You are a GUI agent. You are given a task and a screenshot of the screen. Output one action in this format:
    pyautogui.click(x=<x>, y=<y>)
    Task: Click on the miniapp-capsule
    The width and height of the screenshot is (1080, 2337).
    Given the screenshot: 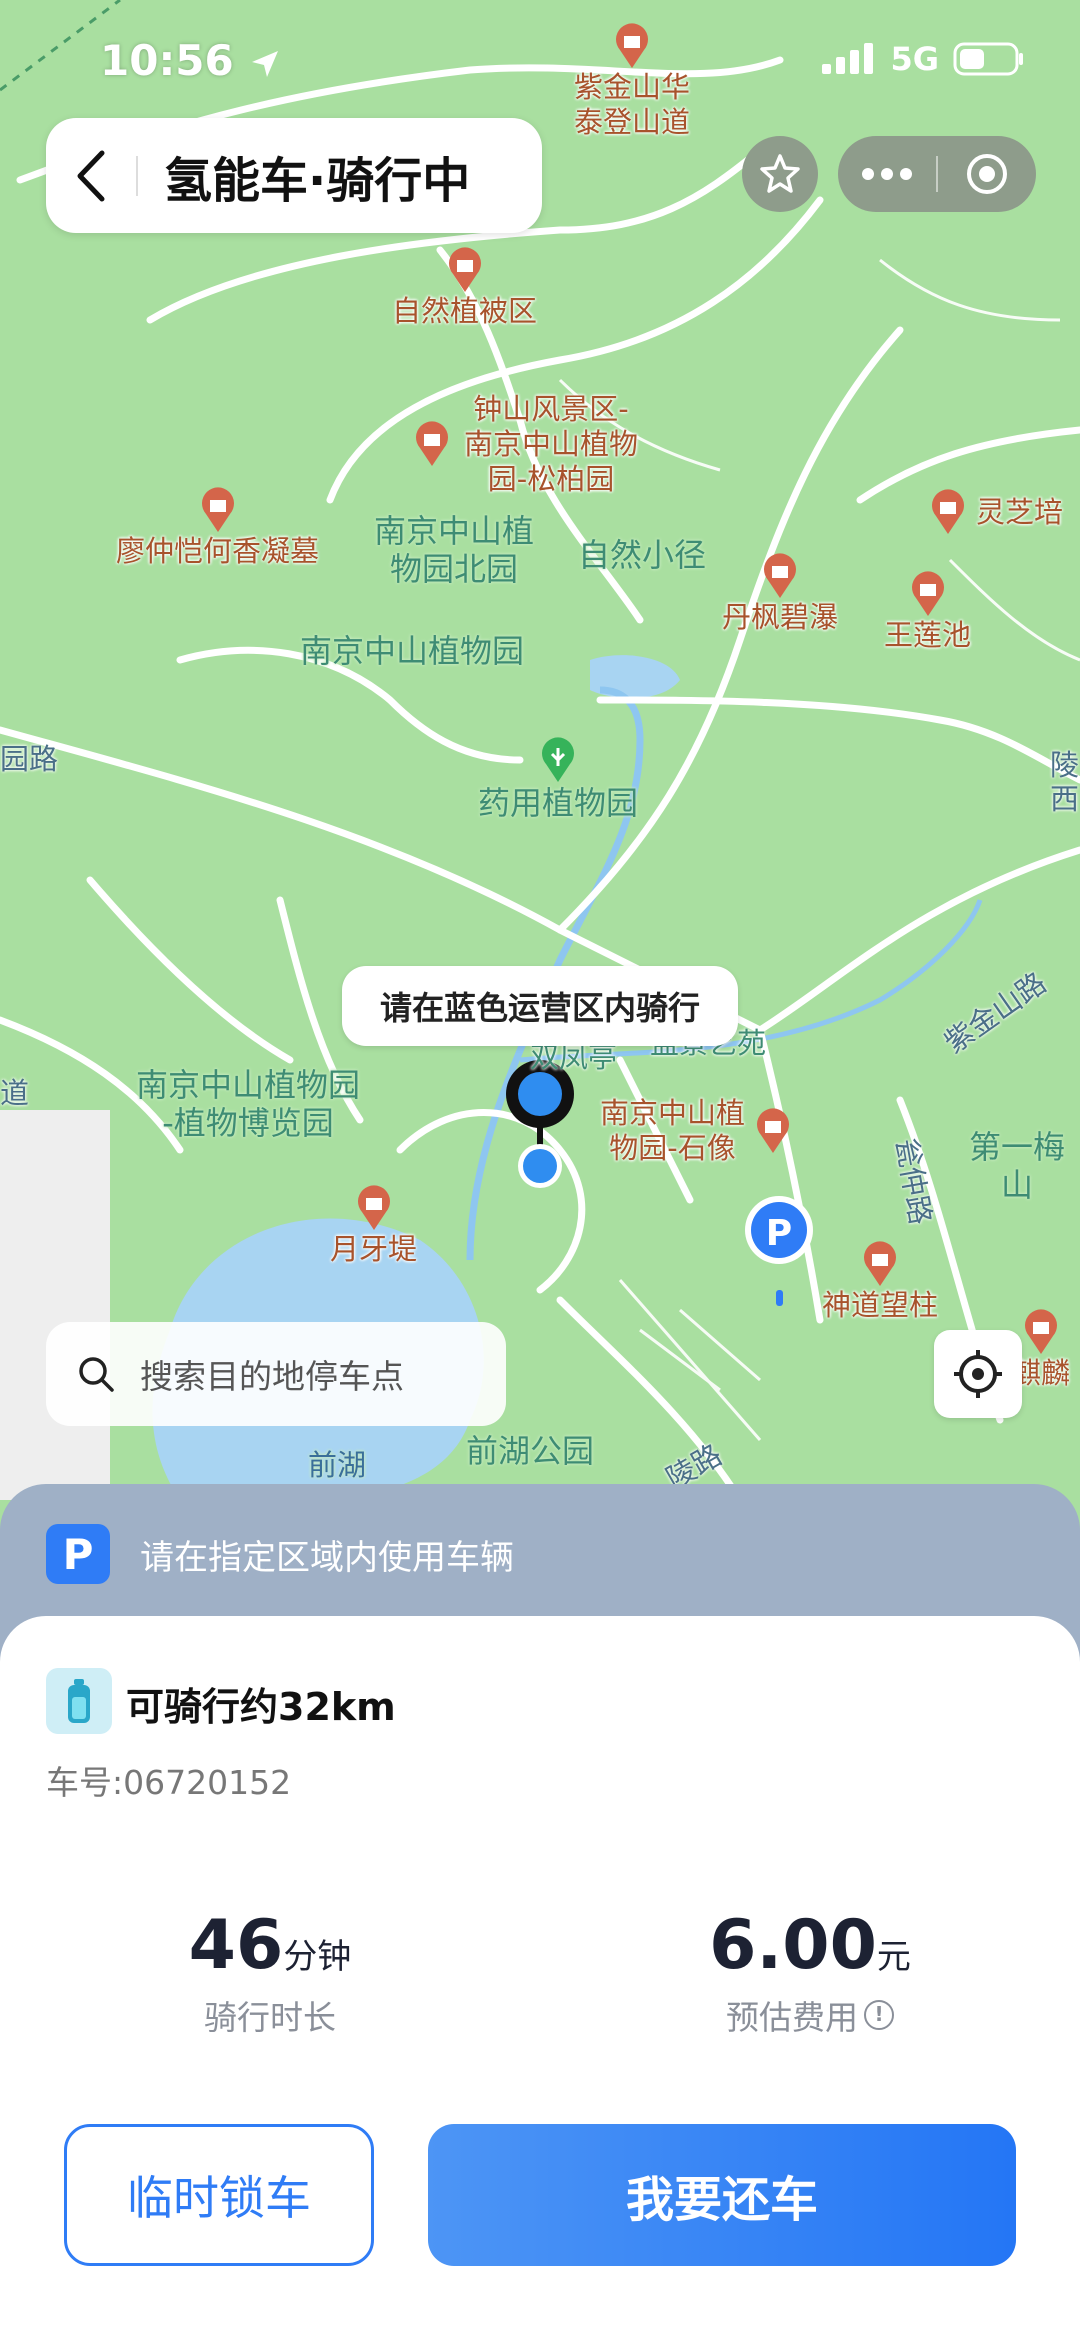 What is the action you would take?
    pyautogui.click(x=937, y=174)
    